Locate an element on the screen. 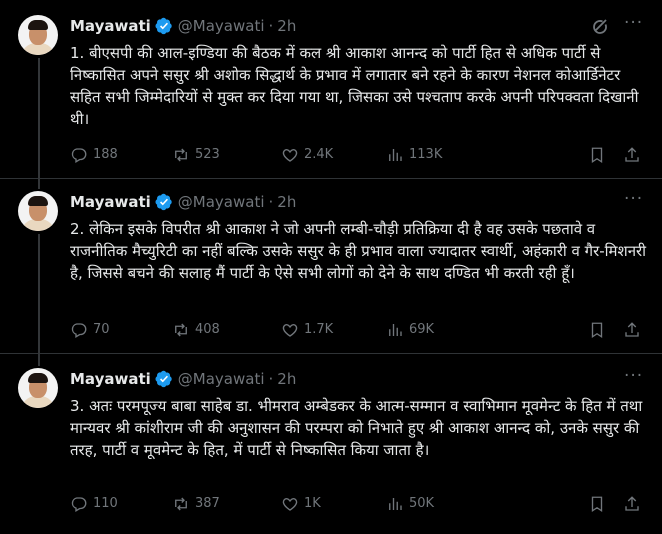 The width and height of the screenshot is (662, 534). reply-count: 188 is located at coordinates (105, 154).